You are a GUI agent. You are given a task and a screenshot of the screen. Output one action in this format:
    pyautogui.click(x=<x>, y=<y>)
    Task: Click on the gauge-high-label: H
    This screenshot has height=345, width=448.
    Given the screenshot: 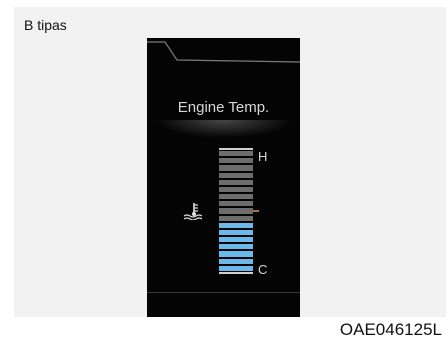 What is the action you would take?
    pyautogui.click(x=263, y=156)
    